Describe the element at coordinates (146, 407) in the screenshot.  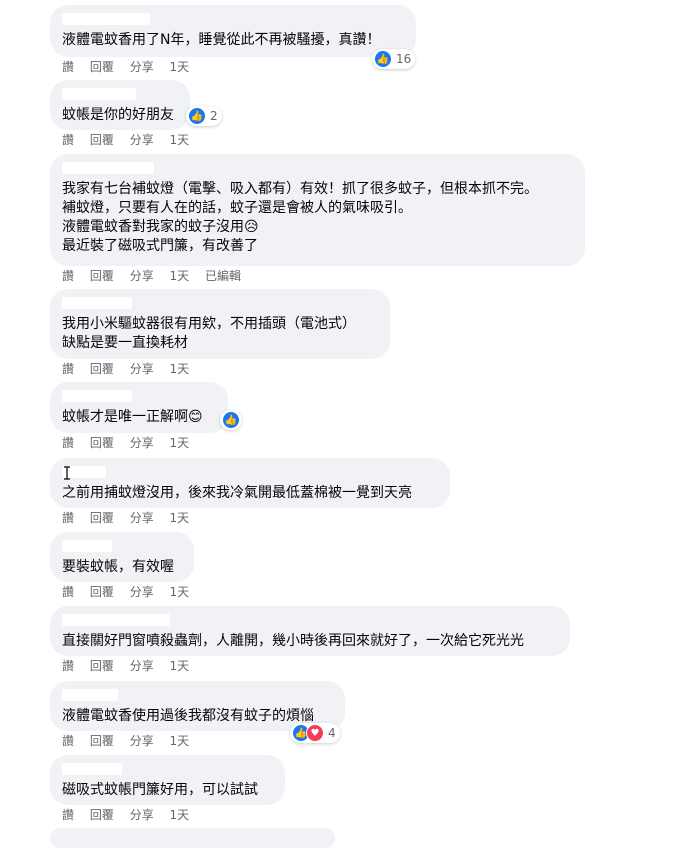
I see `comment-bubble: 蚊帳才是唯一正解啊😊 👍` at that location.